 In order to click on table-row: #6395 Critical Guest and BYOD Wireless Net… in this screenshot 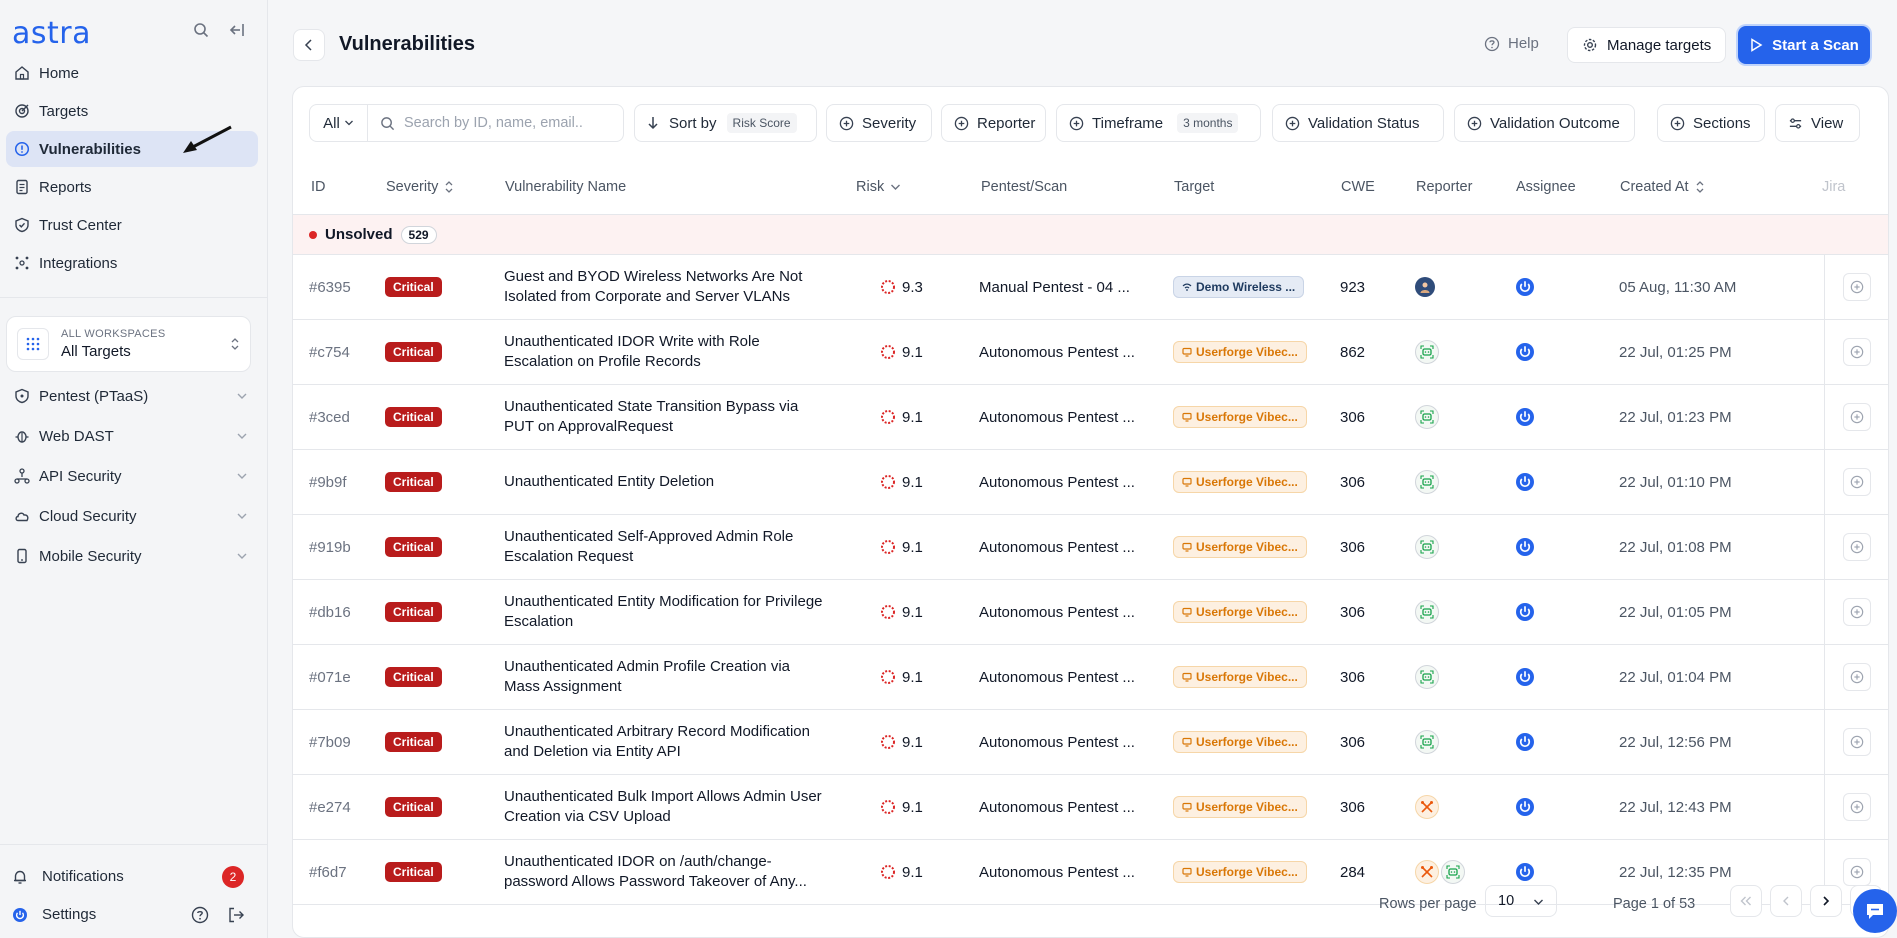, I will do `click(1090, 287)`.